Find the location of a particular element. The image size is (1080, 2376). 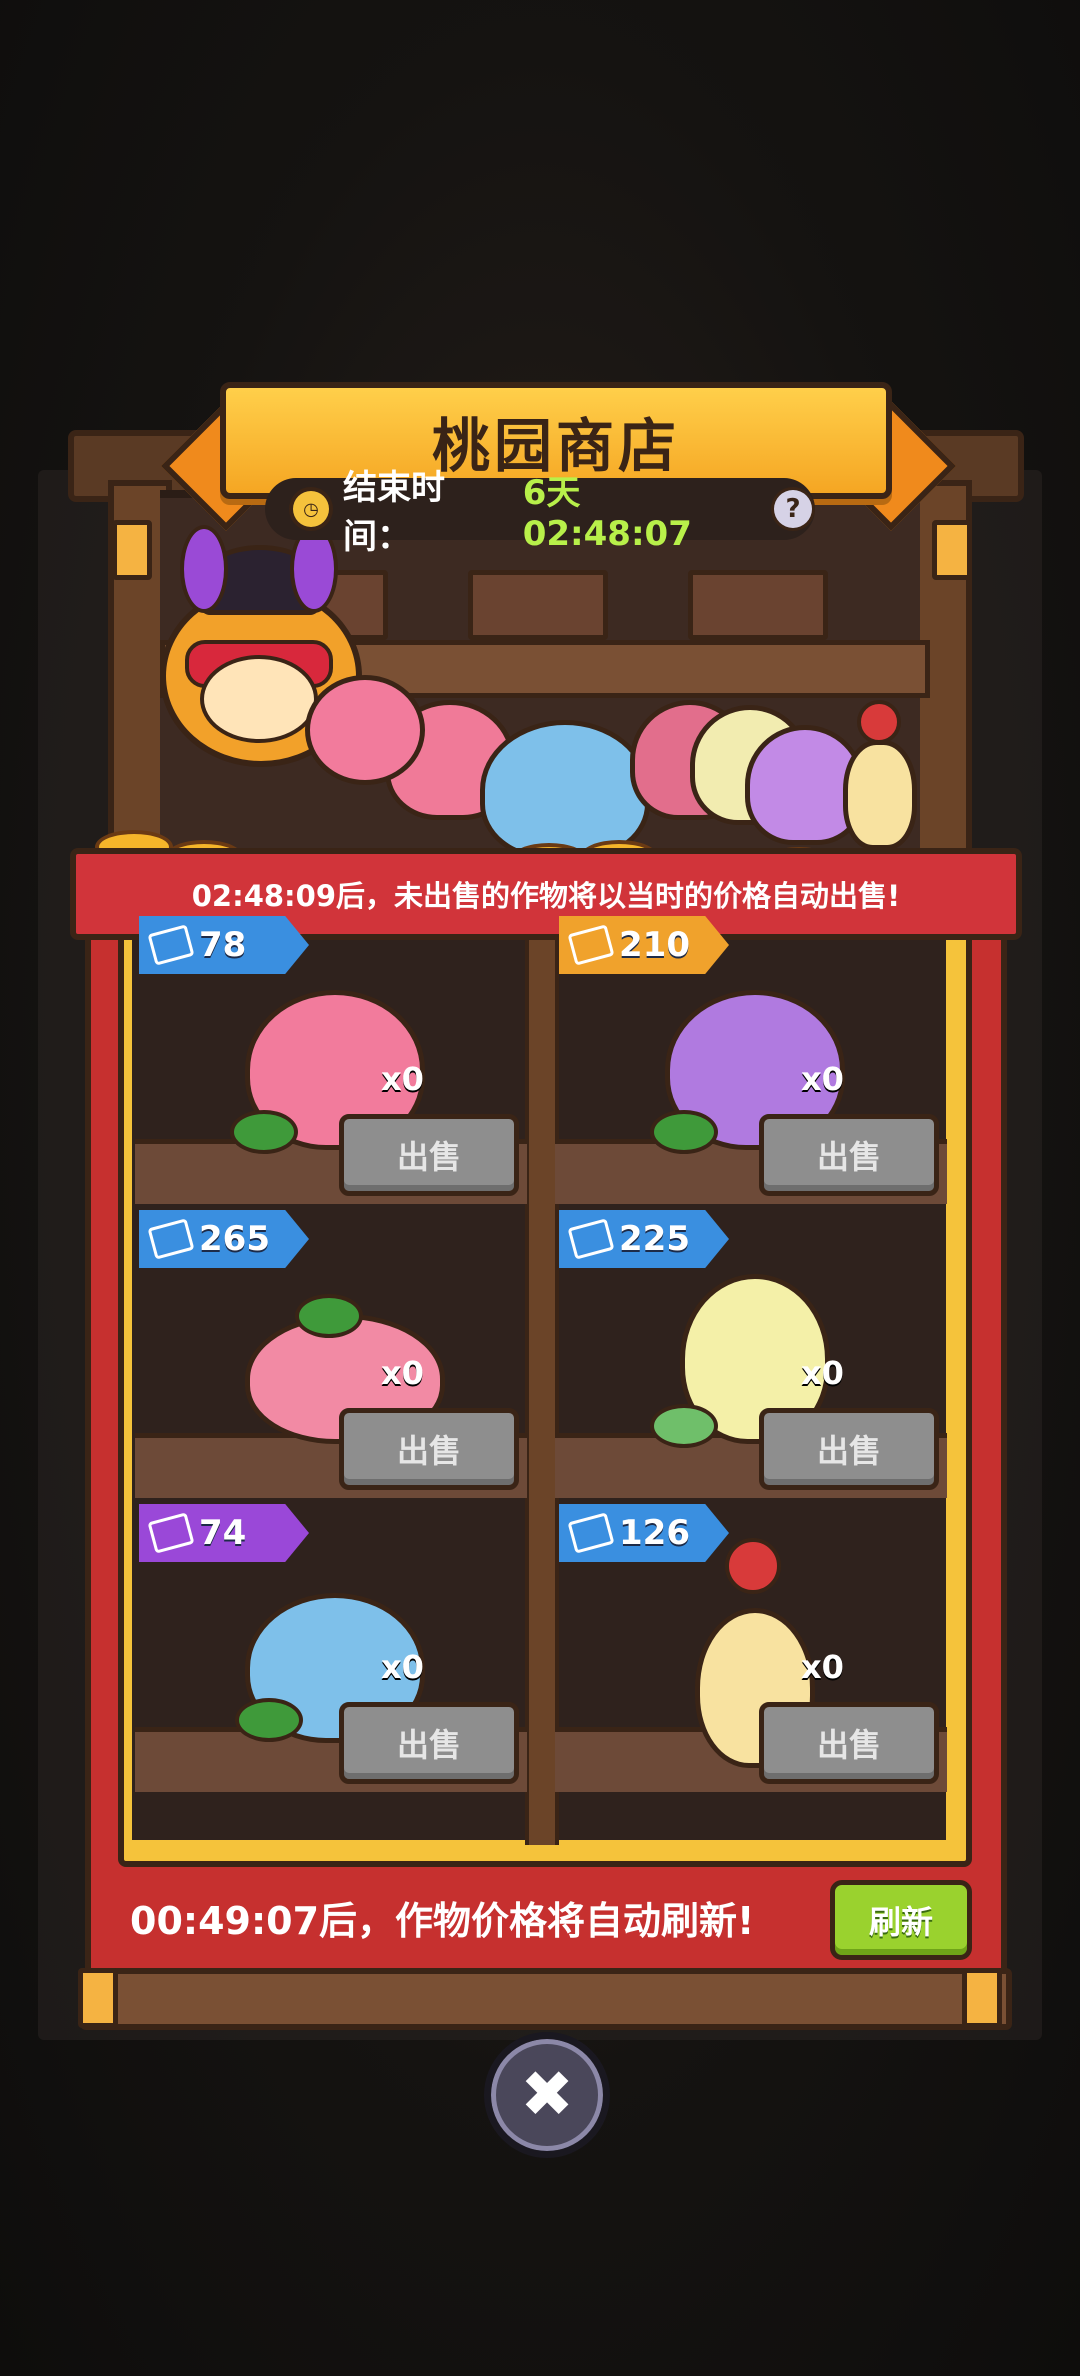

price-value: 74 is located at coordinates (223, 1533).